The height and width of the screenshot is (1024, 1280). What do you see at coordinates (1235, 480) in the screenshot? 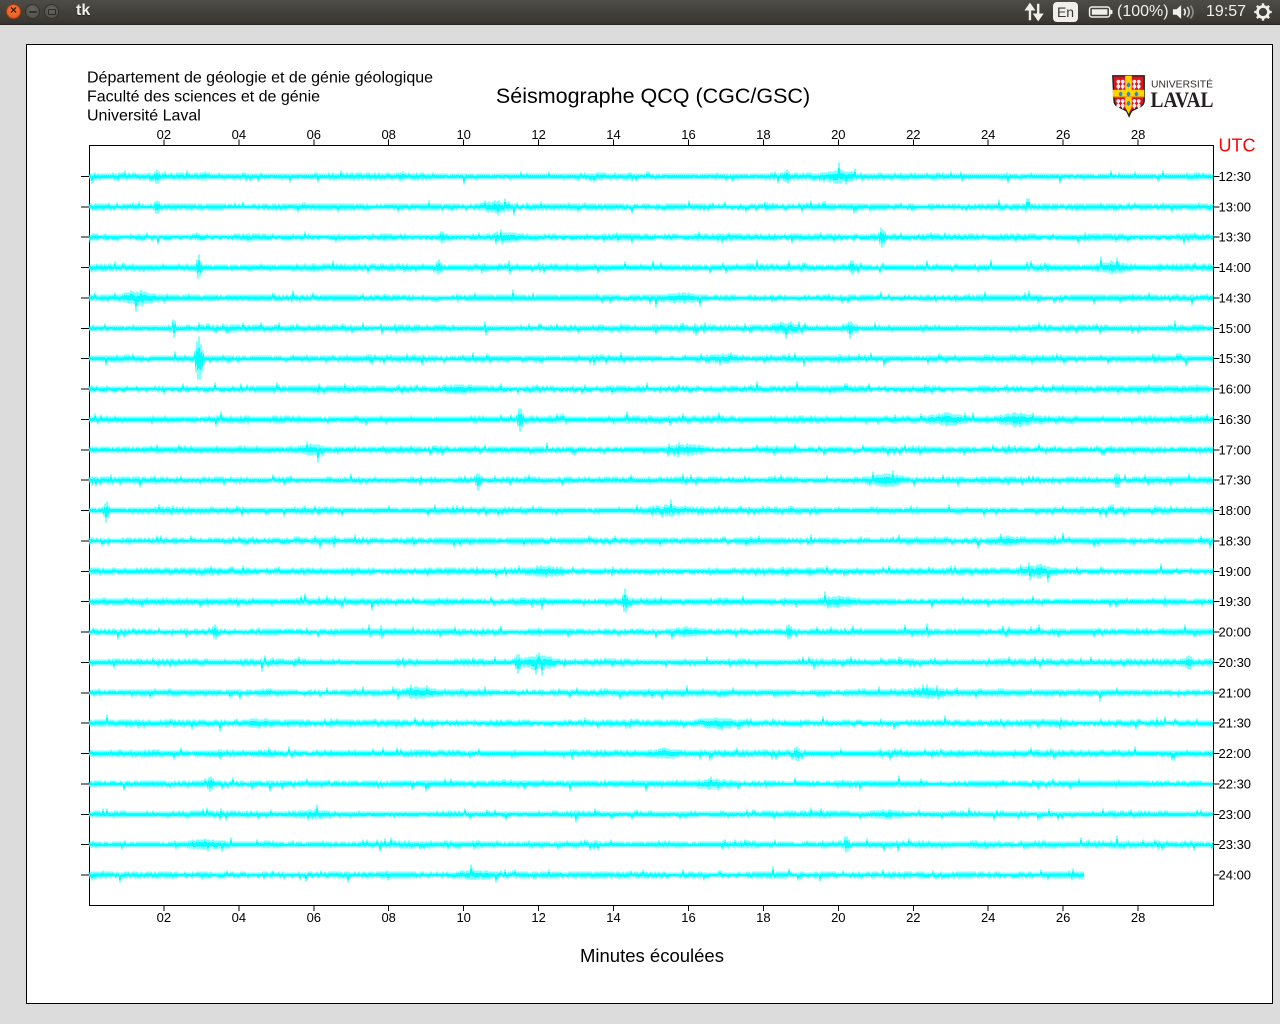
I see `svg-text: 17:30` at bounding box center [1235, 480].